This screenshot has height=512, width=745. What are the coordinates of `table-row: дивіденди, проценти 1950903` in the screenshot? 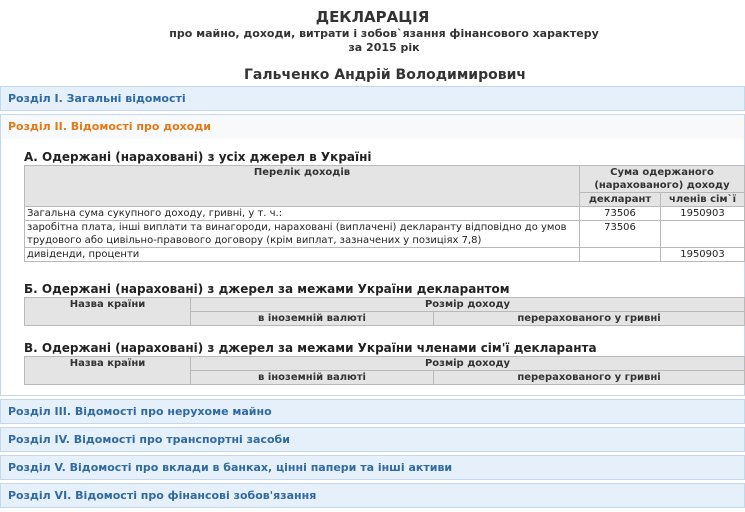 It's located at (384, 254).